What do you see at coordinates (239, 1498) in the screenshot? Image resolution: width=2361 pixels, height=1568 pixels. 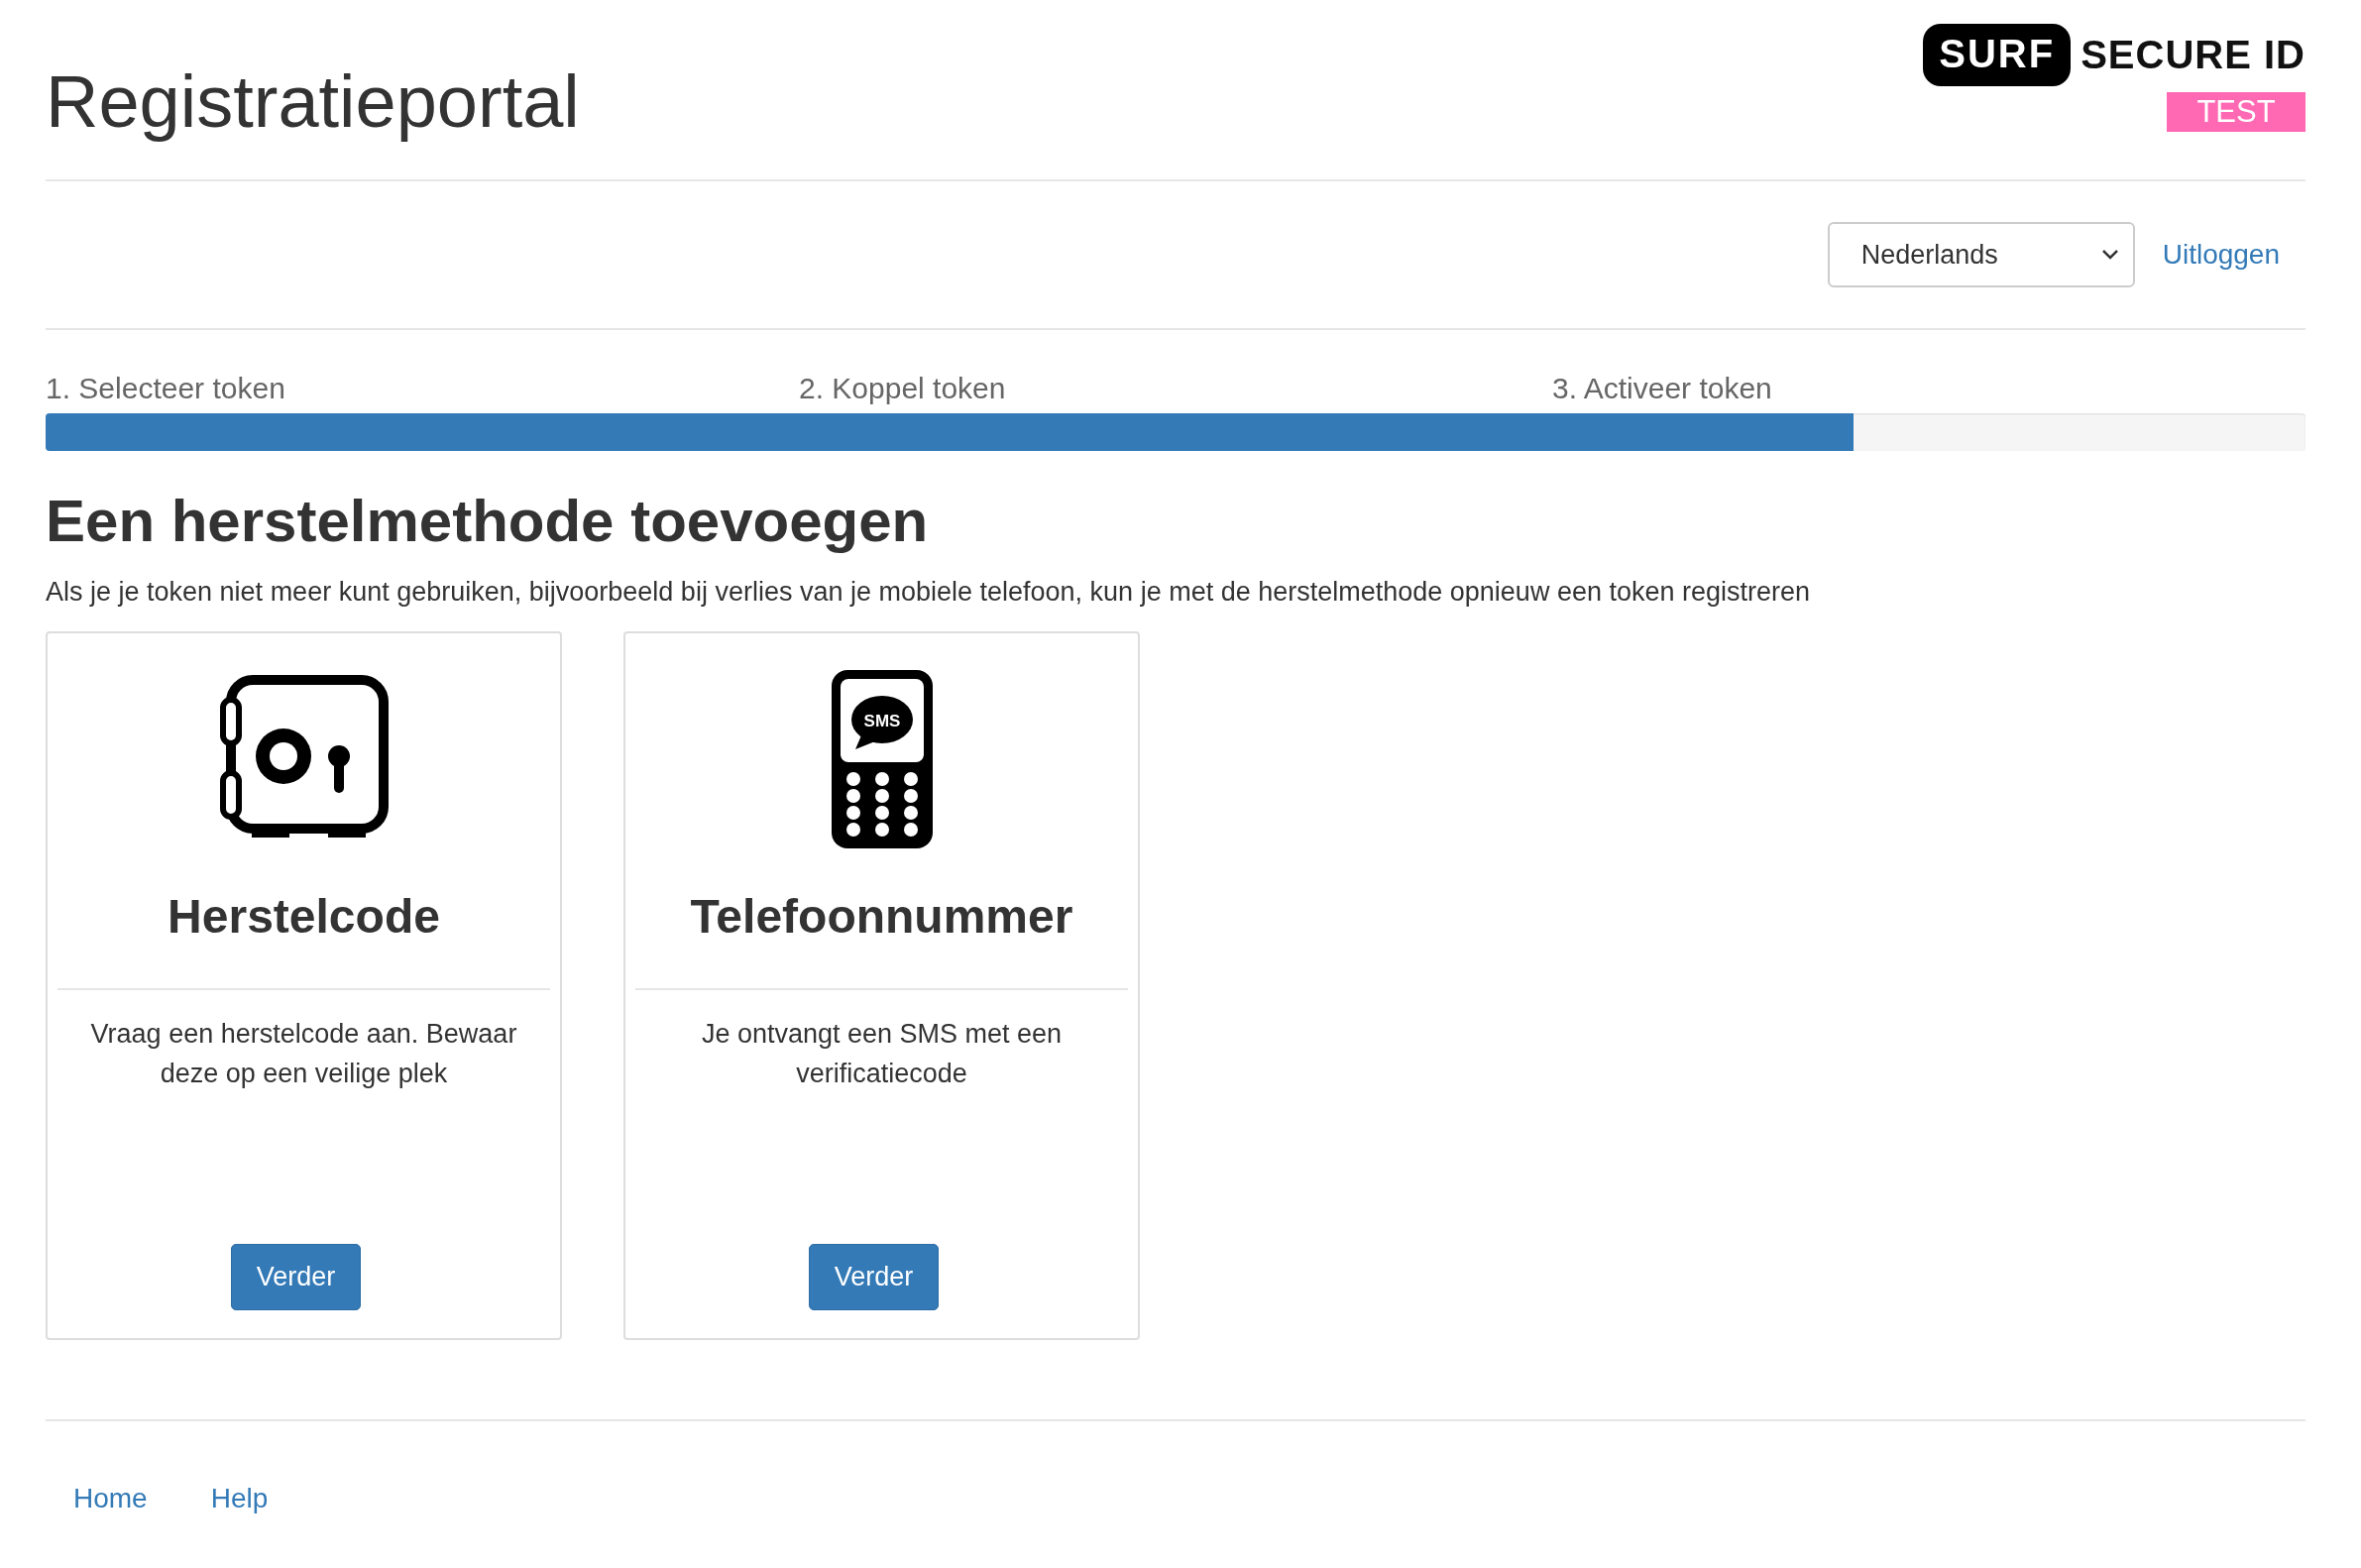 I see `footer-link: Help` at bounding box center [239, 1498].